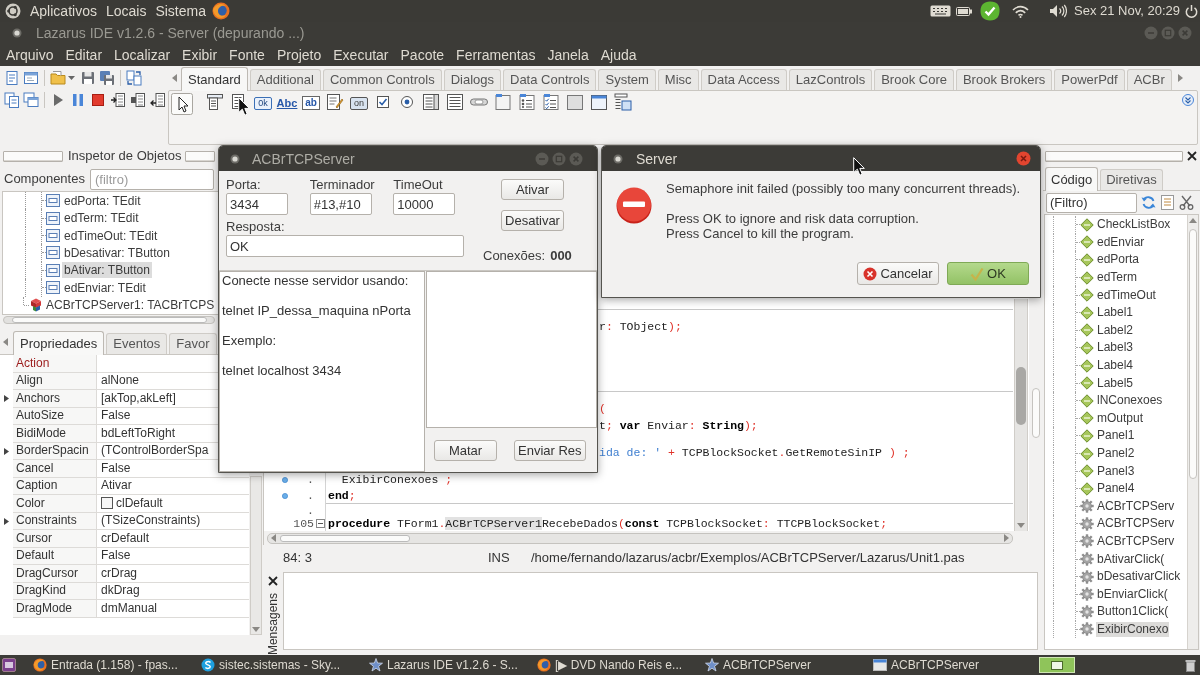 Image resolution: width=1200 pixels, height=675 pixels. Describe the element at coordinates (532, 189) in the screenshot. I see `action-button: Ativar` at that location.